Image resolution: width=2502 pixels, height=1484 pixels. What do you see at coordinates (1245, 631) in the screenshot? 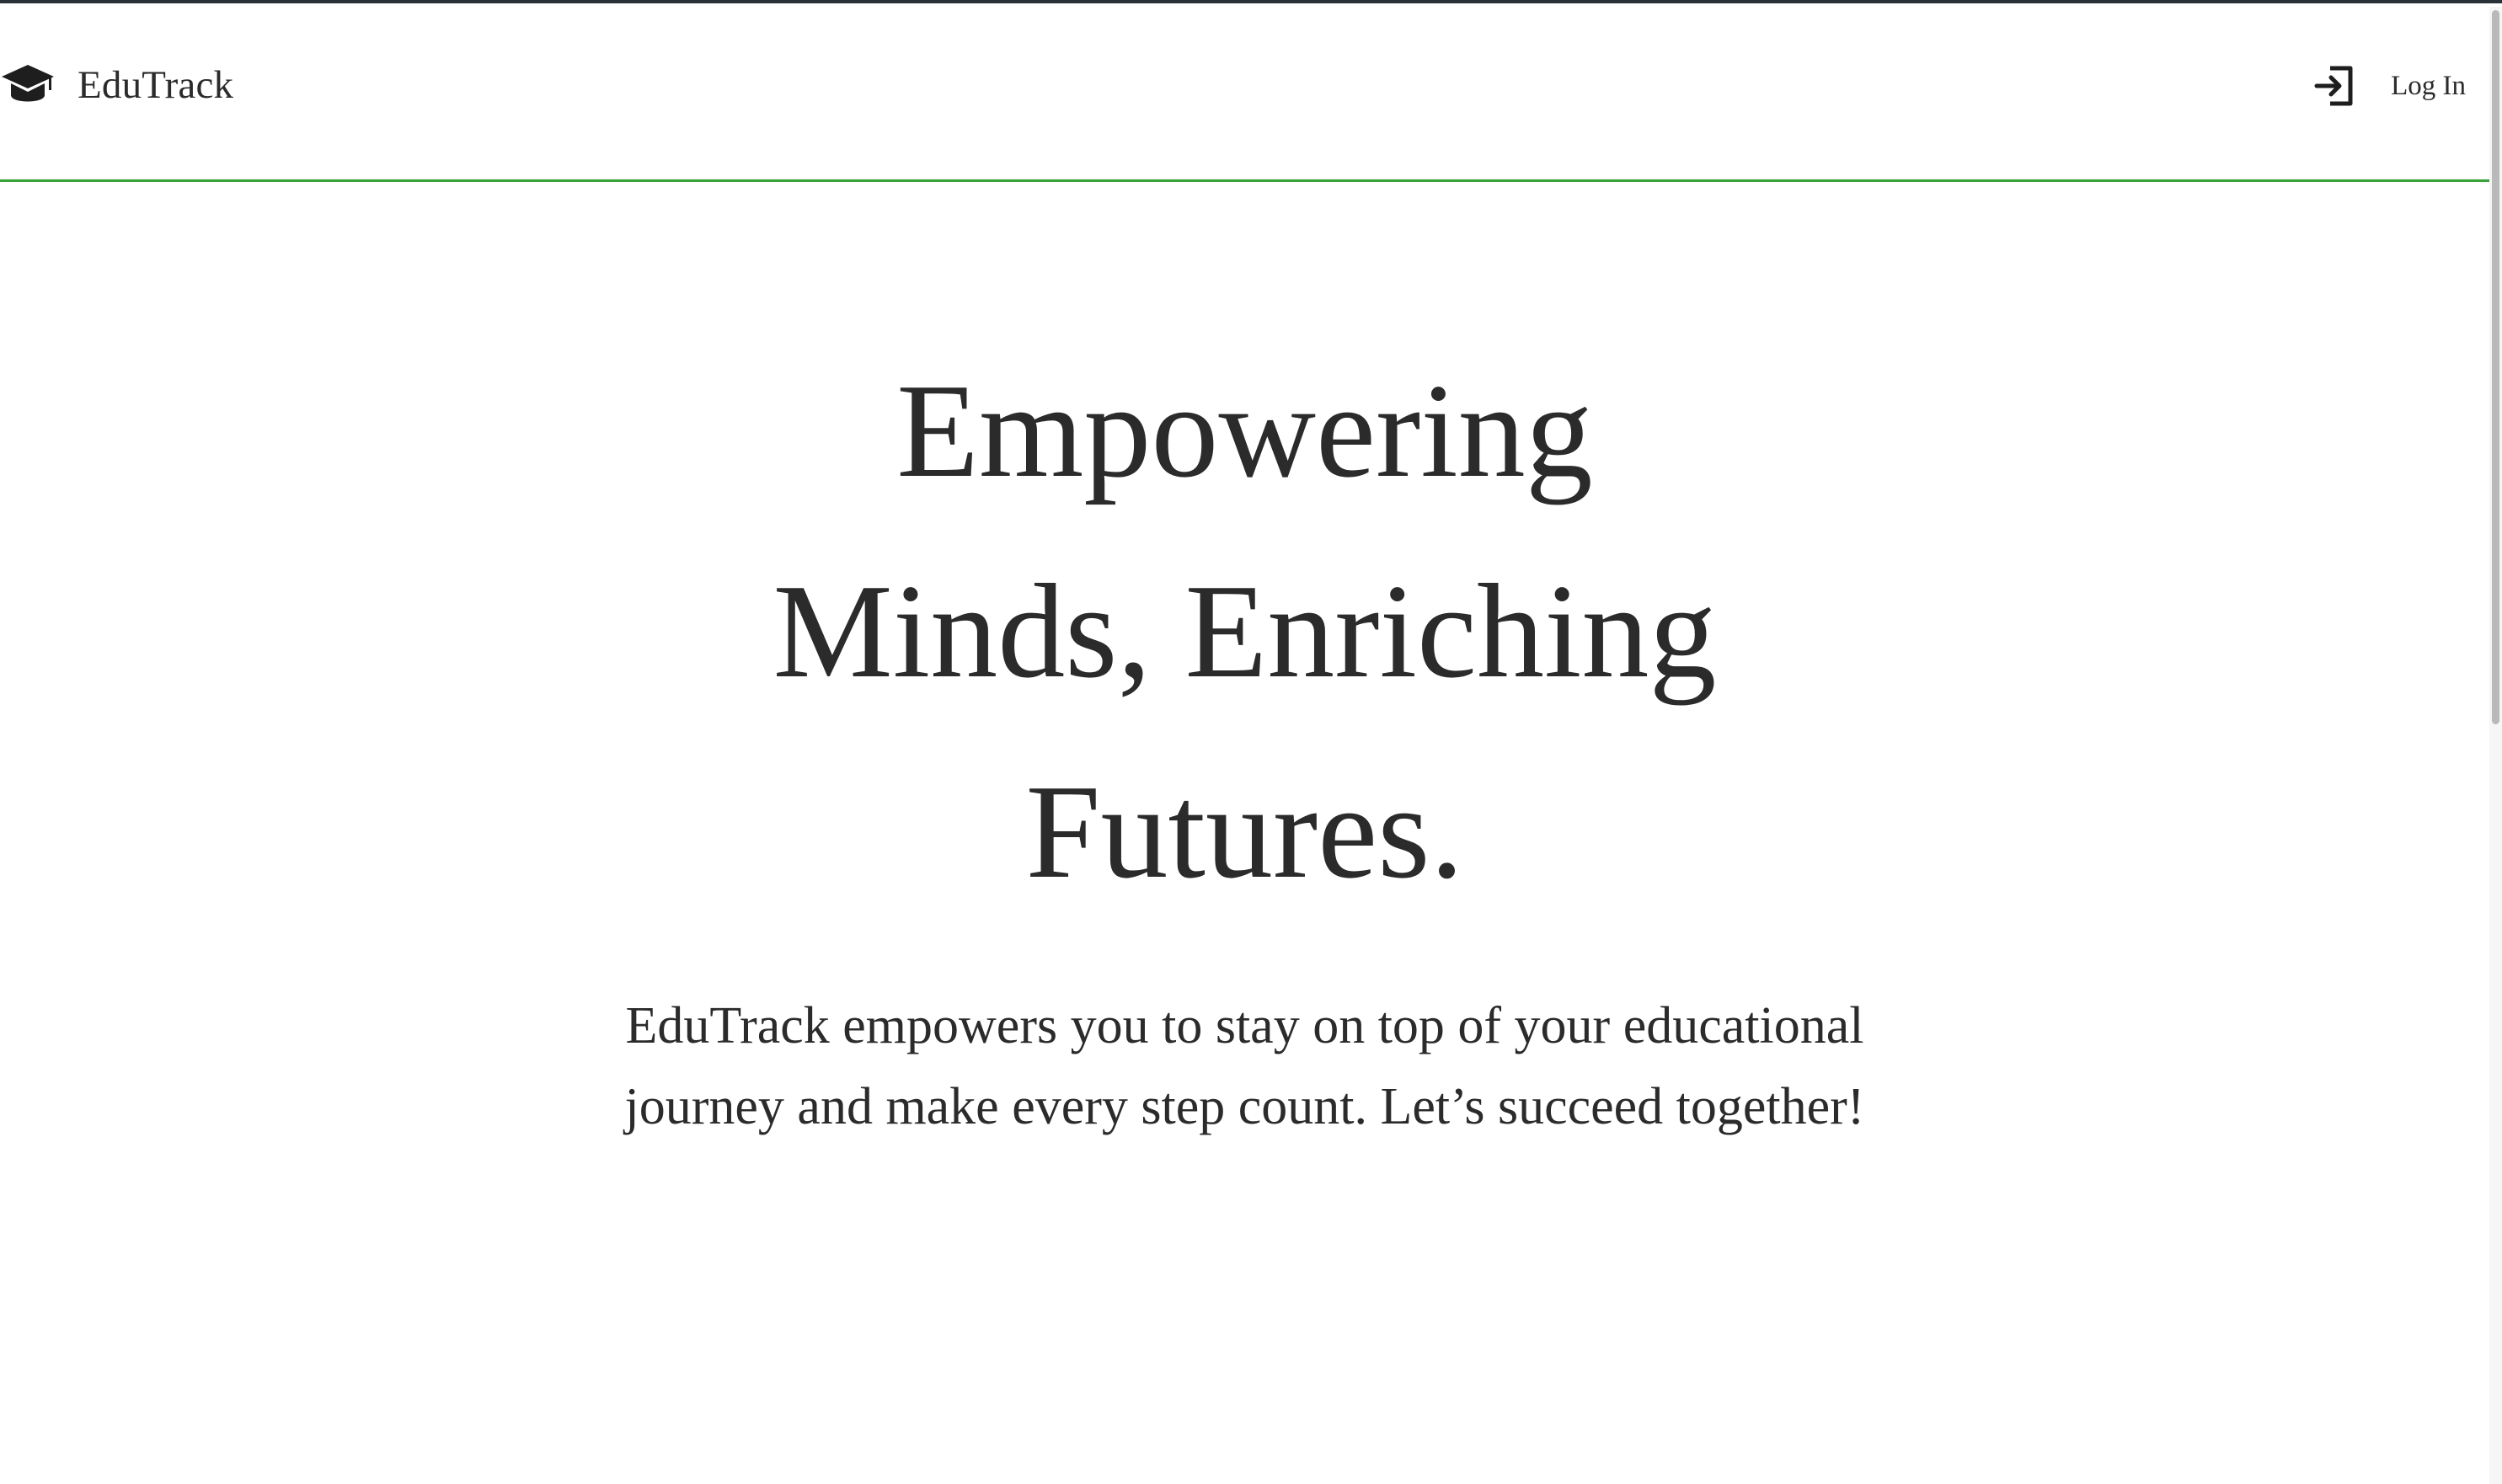
I see `hero-title: Empowering Minds, Enriching Futures.` at bounding box center [1245, 631].